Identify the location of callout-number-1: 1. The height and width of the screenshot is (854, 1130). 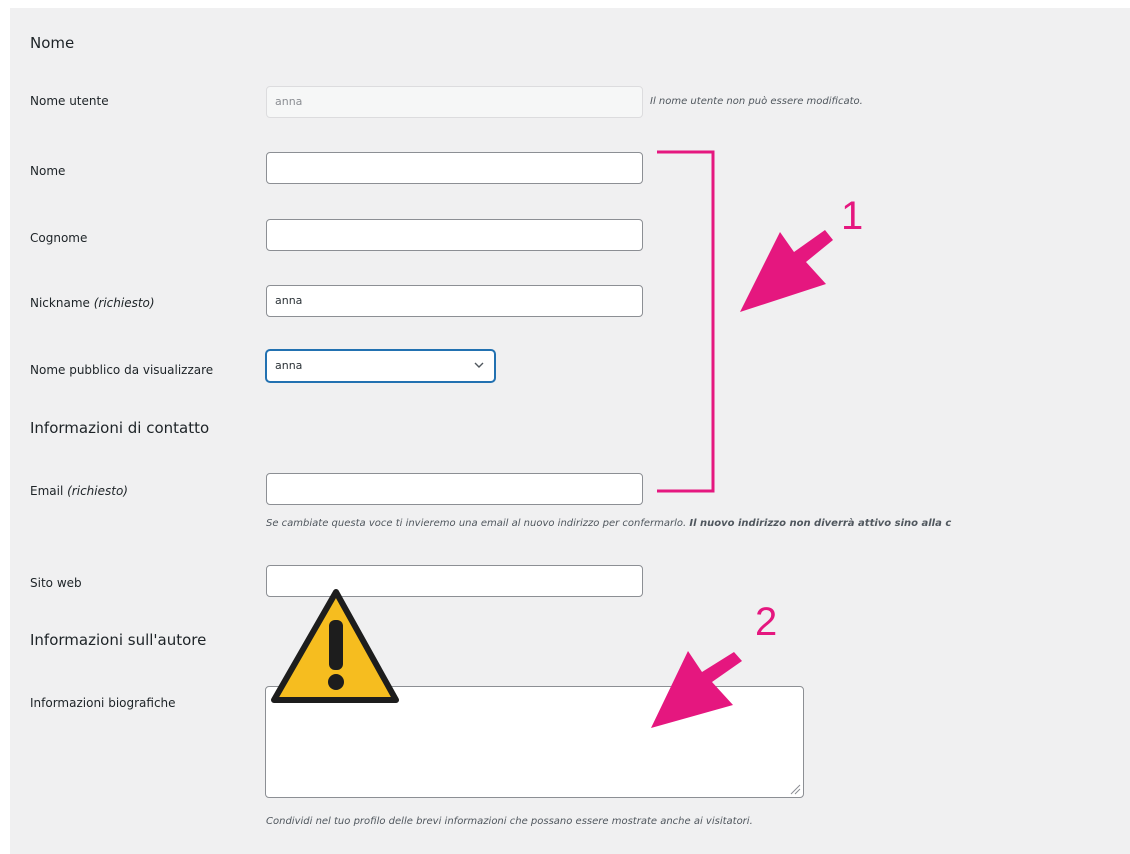
(852, 216).